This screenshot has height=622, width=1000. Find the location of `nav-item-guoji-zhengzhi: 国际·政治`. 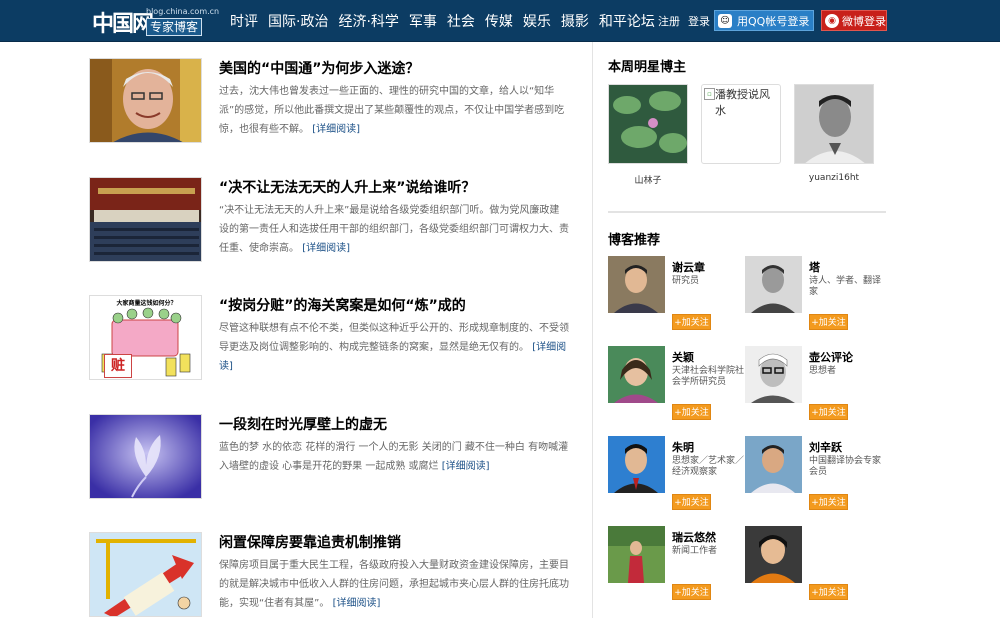

nav-item-guoji-zhengzhi: 国际·政治 is located at coordinates (298, 21).